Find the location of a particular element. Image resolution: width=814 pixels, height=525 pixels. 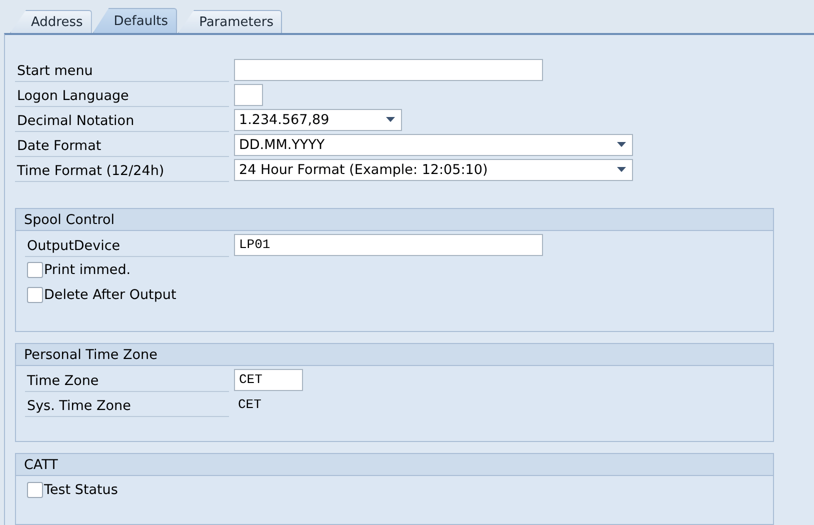

dropdown-field: DD.MM.YYYY is located at coordinates (433, 145).